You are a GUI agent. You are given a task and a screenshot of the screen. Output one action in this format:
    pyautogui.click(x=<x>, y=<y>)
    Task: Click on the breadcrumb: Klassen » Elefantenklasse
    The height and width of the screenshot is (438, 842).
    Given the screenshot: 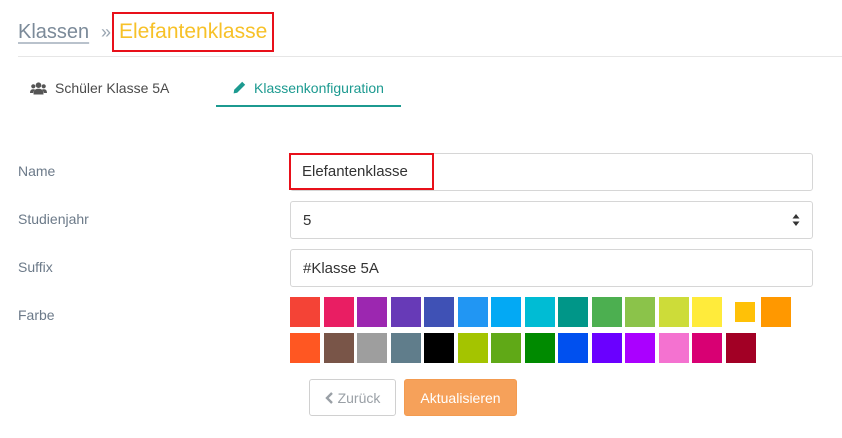 What is the action you would take?
    pyautogui.click(x=430, y=34)
    